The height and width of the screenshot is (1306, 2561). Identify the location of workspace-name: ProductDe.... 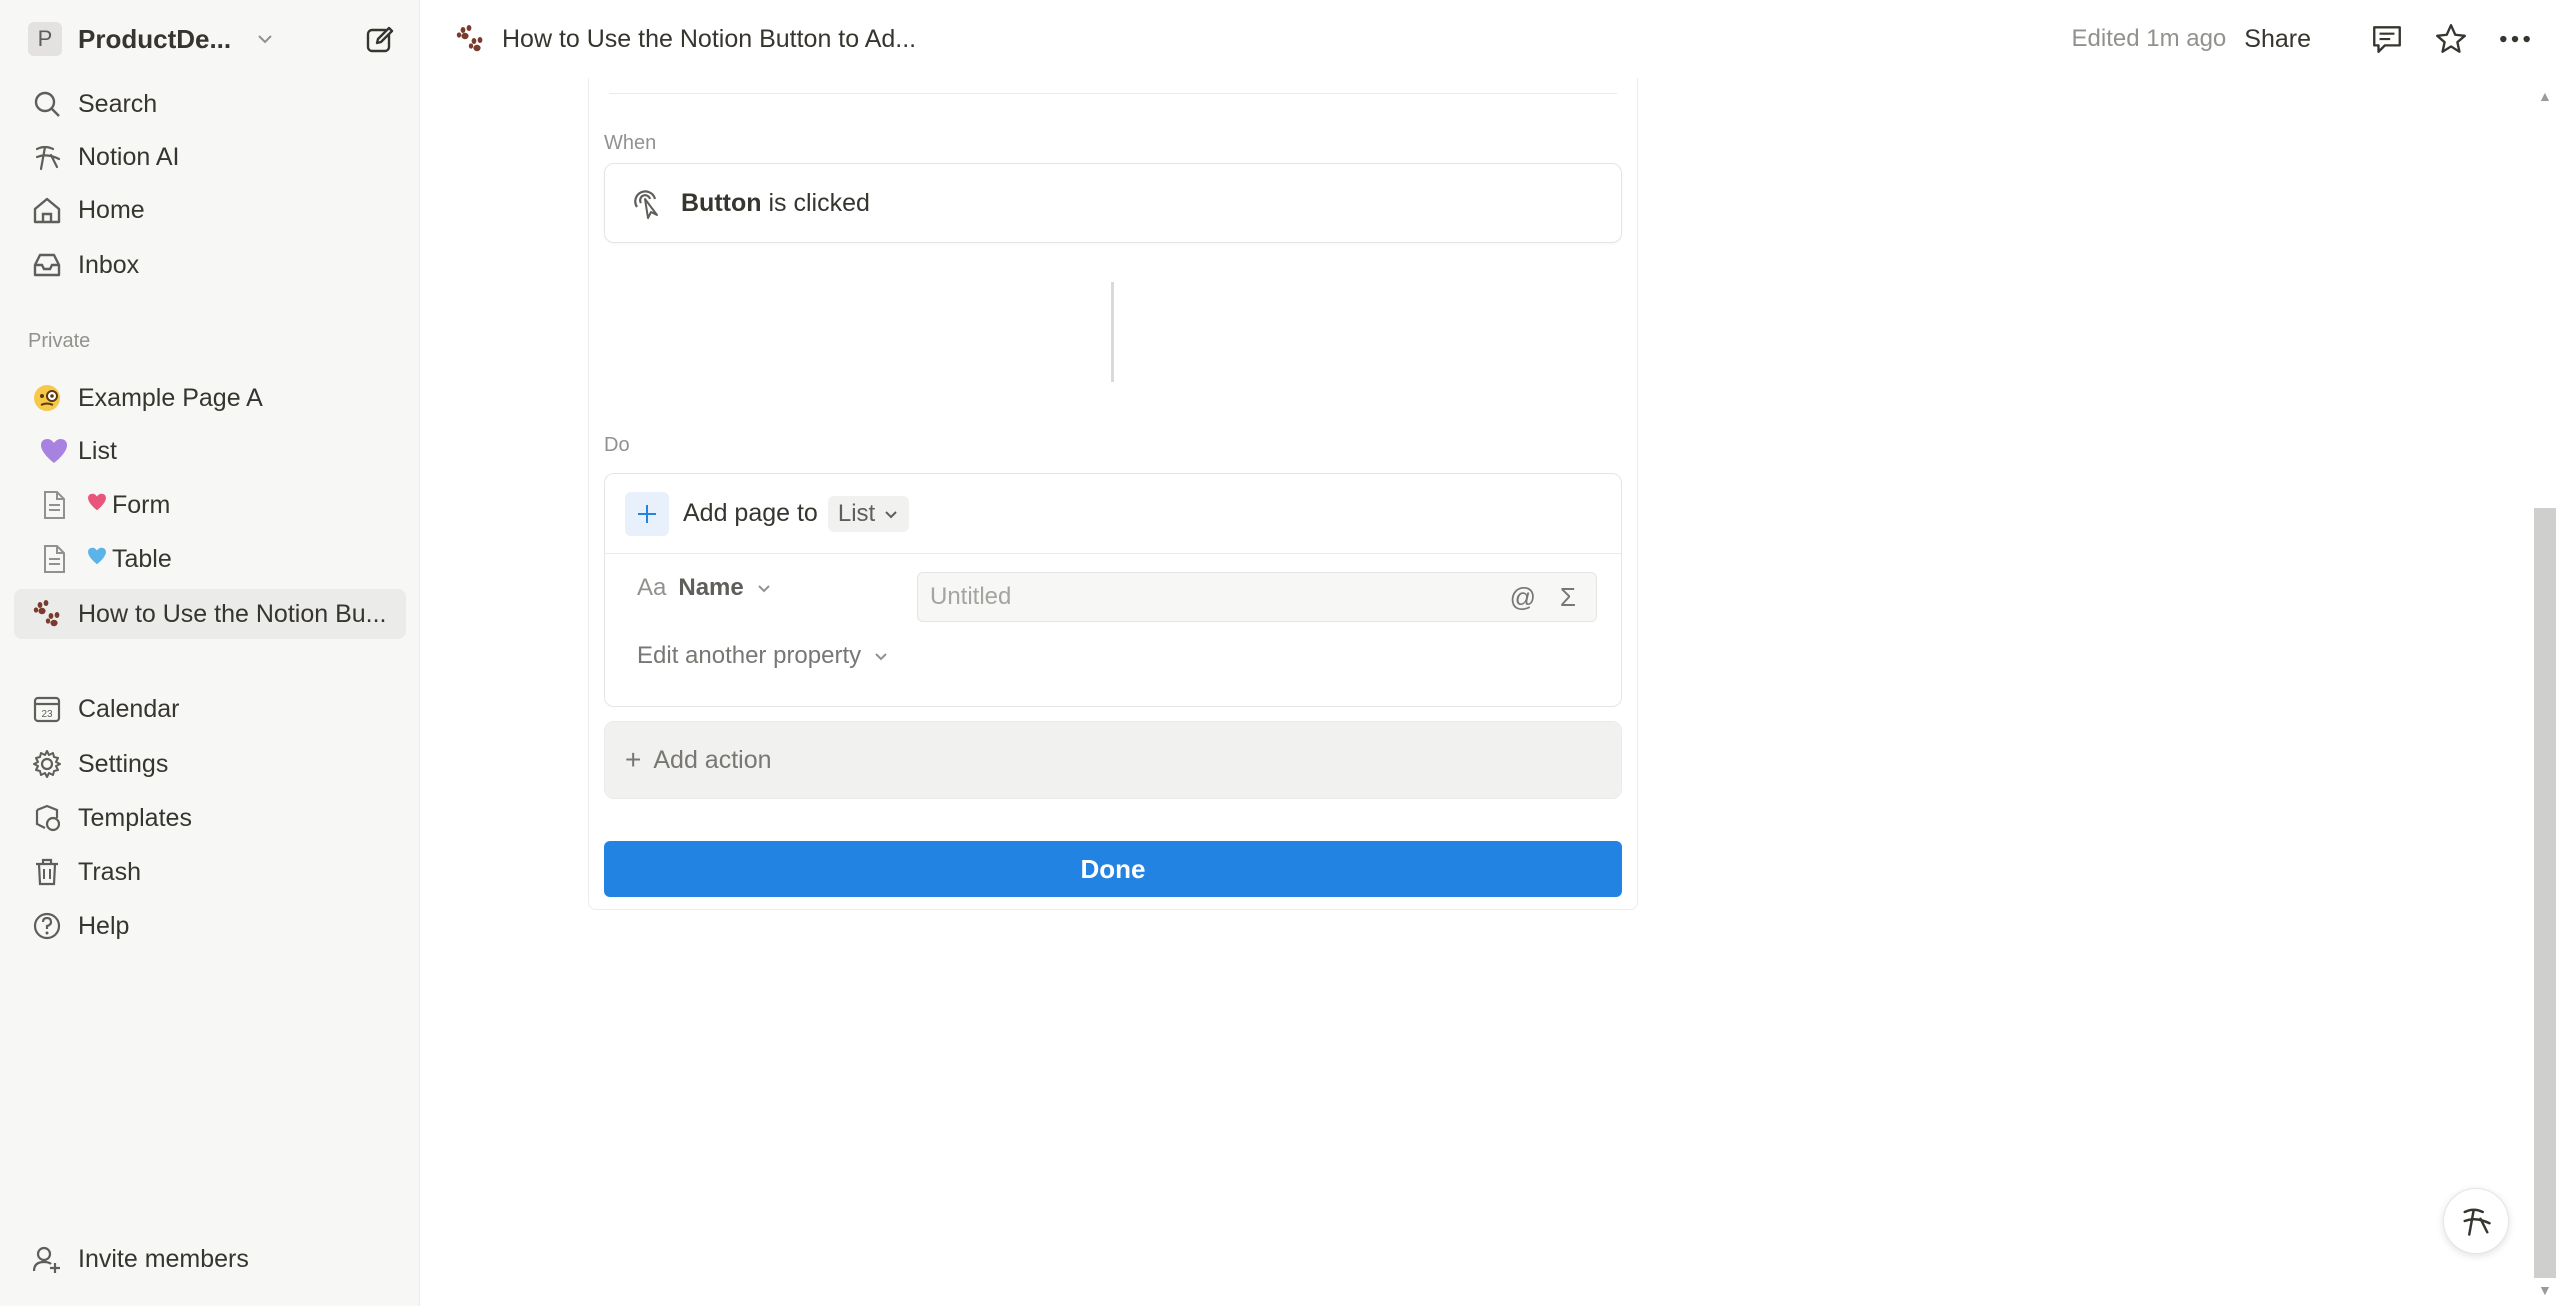
(155, 38).